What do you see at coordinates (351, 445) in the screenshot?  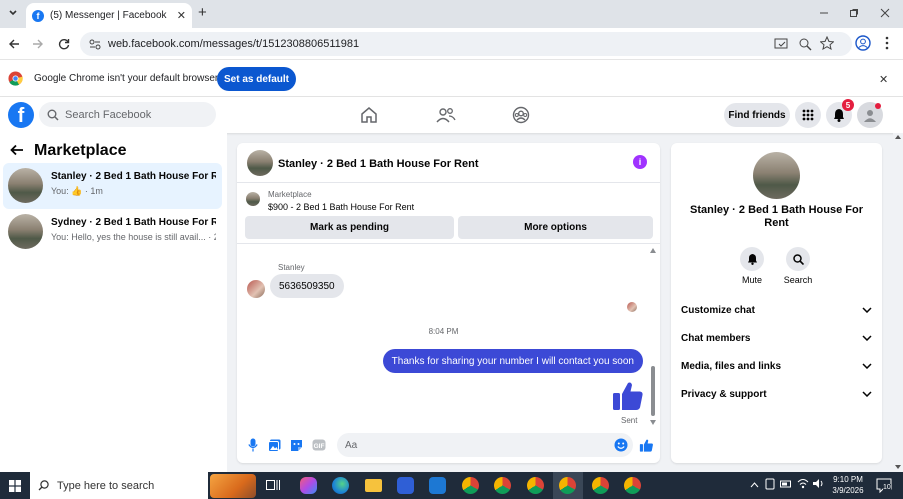 I see `message-input-placeholder: Aa` at bounding box center [351, 445].